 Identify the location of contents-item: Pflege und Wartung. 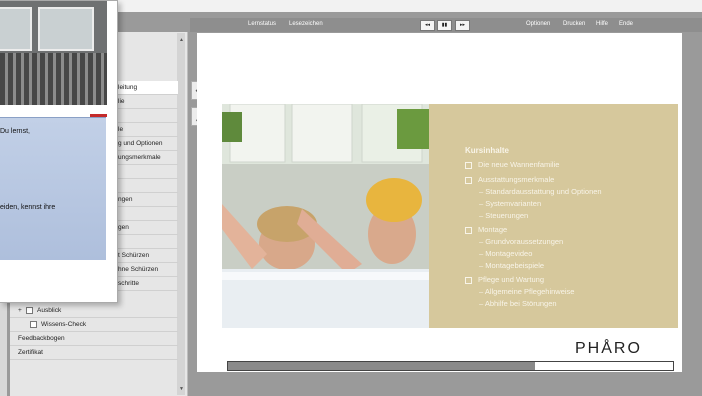
(504, 279).